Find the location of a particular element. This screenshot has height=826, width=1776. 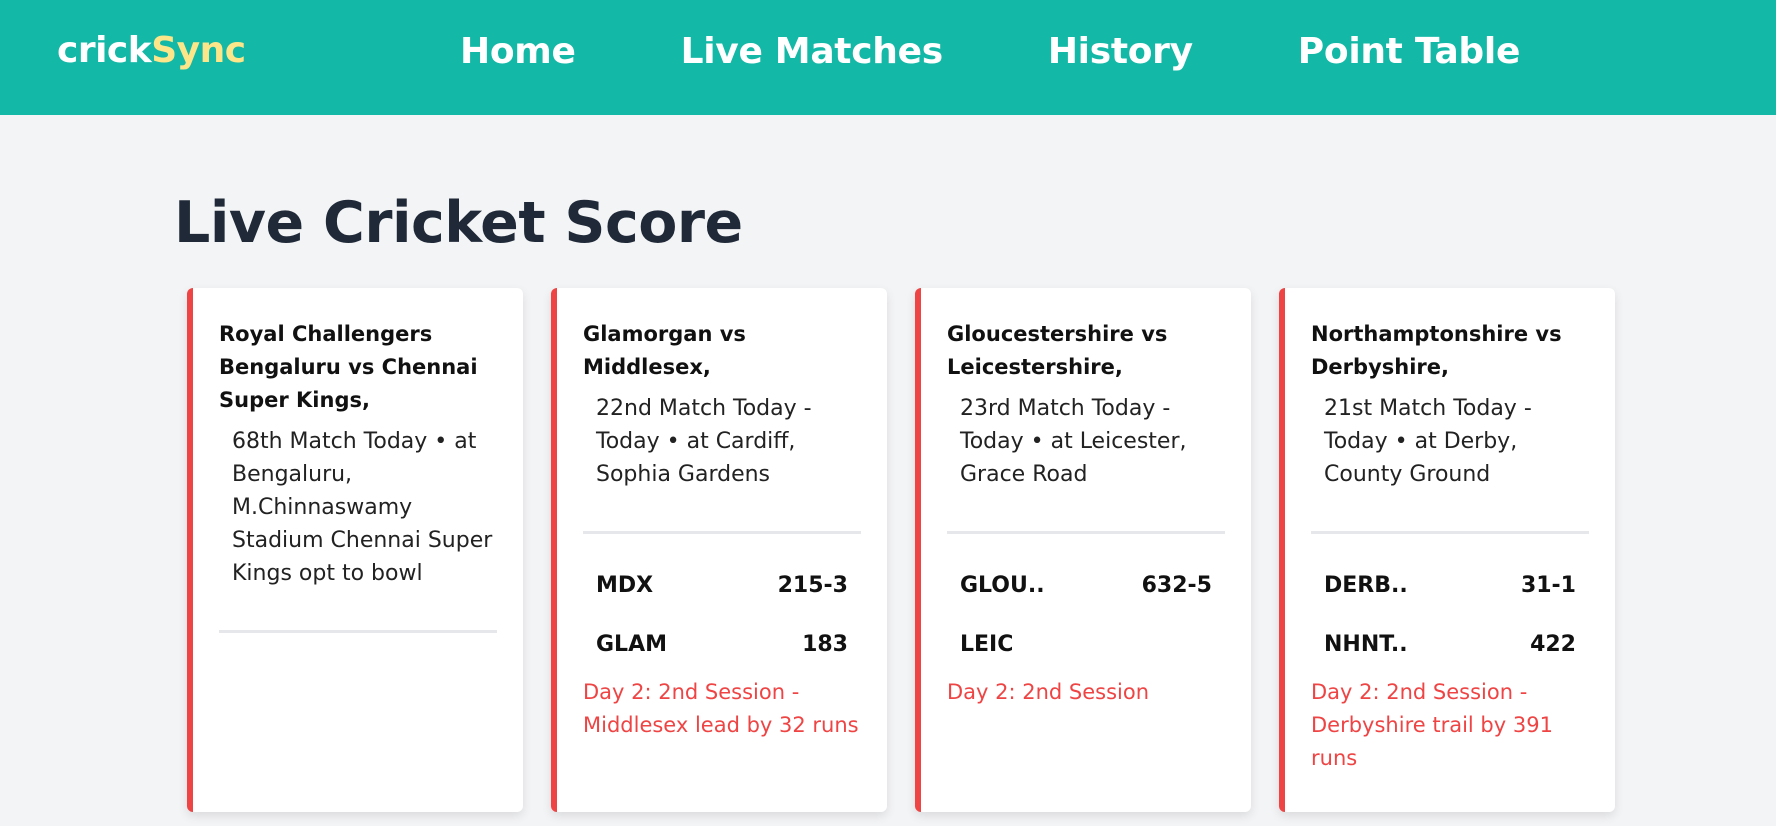

brand-text-crick: crick is located at coordinates (104, 50).